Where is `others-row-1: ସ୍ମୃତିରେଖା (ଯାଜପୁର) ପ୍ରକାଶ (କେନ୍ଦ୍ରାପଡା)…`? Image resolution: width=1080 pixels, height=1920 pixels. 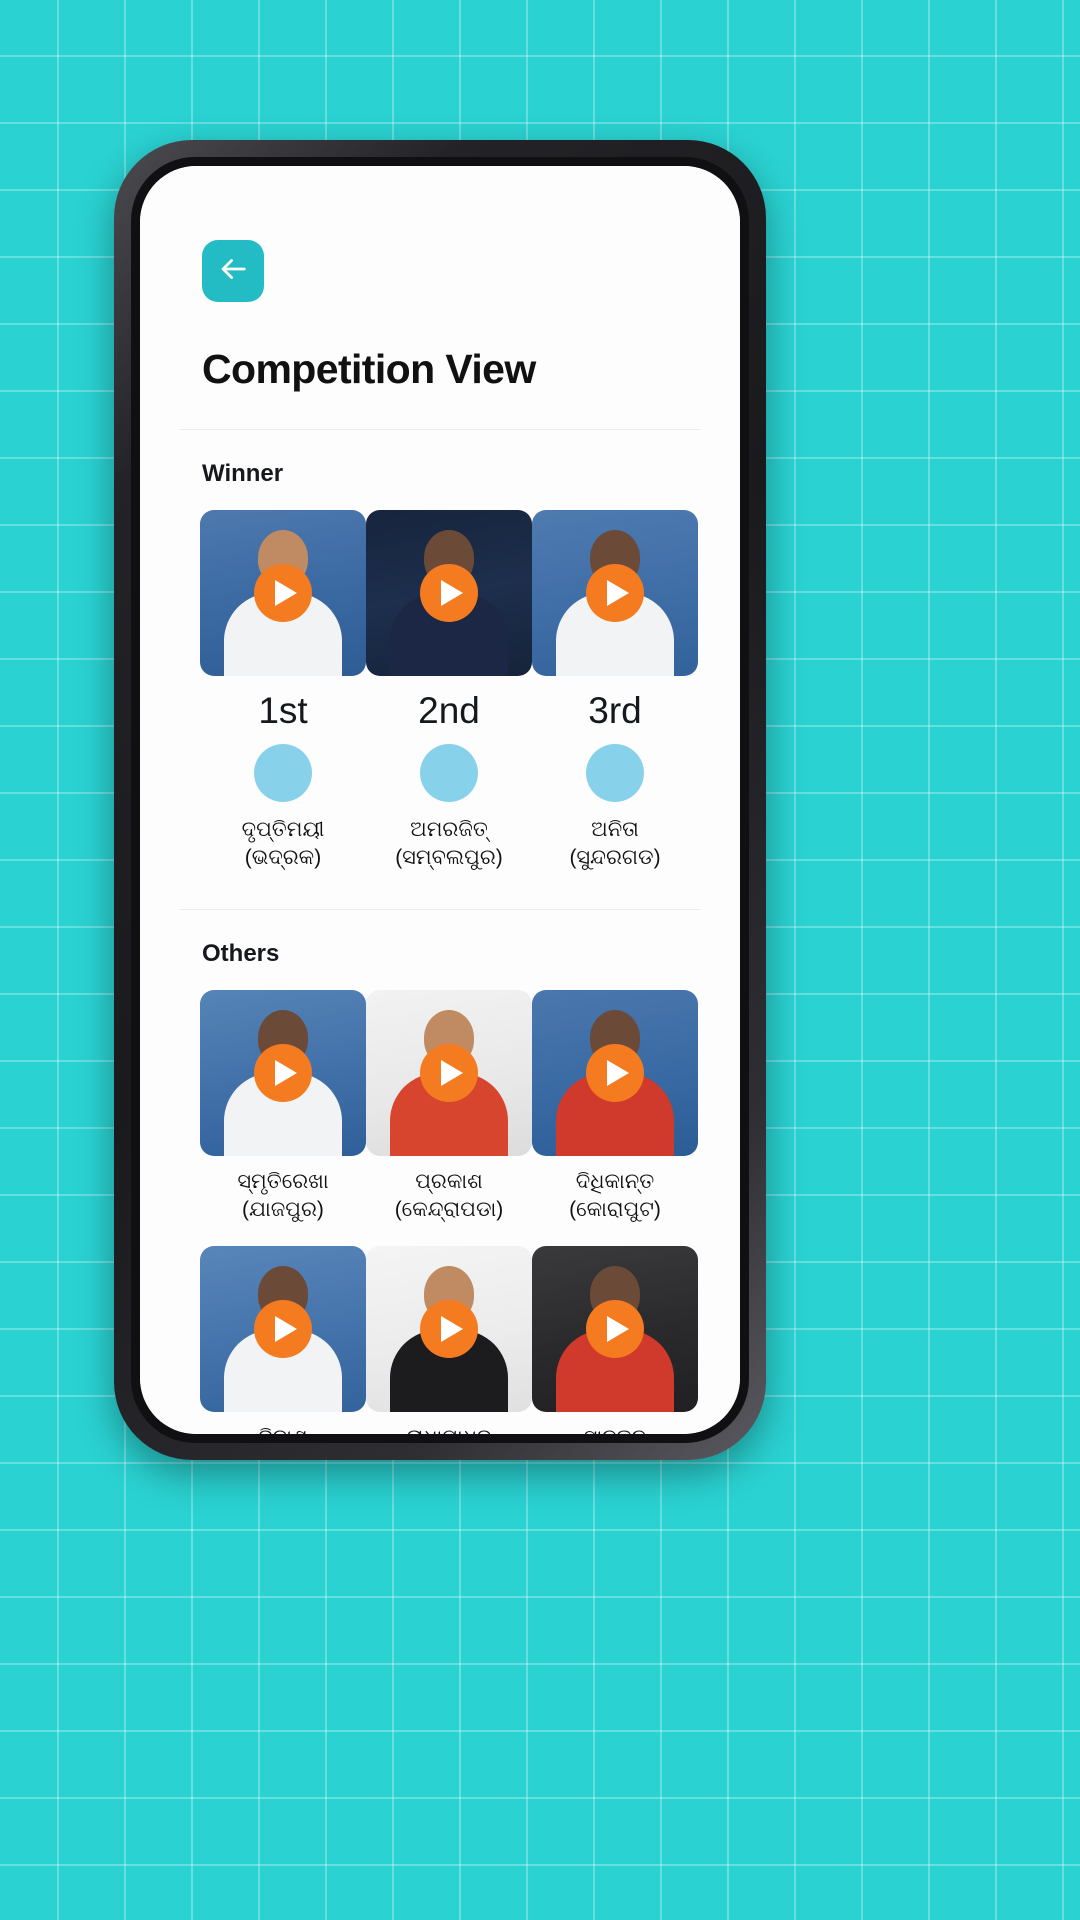
others-row-1: ସ୍ମୃତିରେଖା (ଯାଜପୁର) ପ୍ରକାଶ (କେନ୍ଦ୍ରାପଡା)… is located at coordinates (440, 1107).